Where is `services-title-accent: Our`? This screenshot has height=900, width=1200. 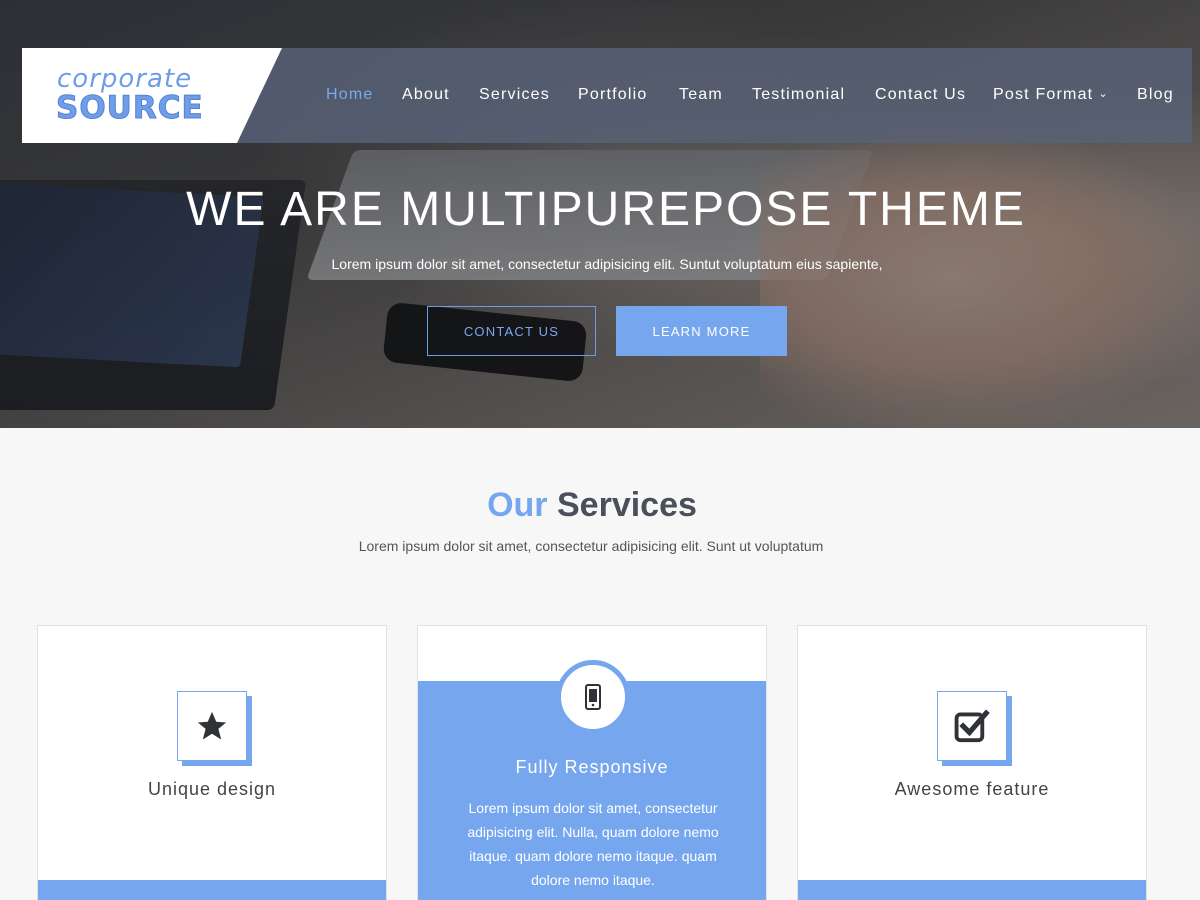
services-title-accent: Our is located at coordinates (517, 505).